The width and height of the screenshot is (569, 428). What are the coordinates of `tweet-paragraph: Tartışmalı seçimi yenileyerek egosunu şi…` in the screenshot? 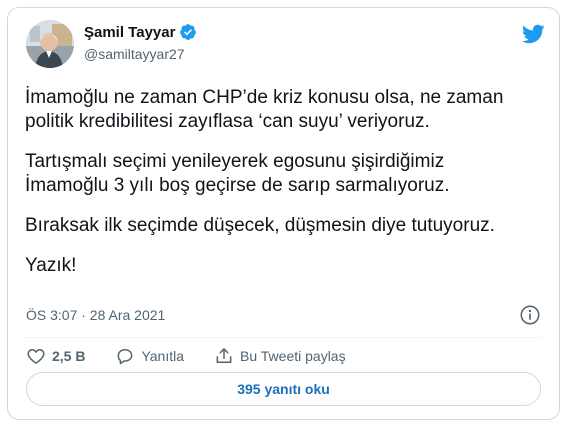 It's located at (285, 174).